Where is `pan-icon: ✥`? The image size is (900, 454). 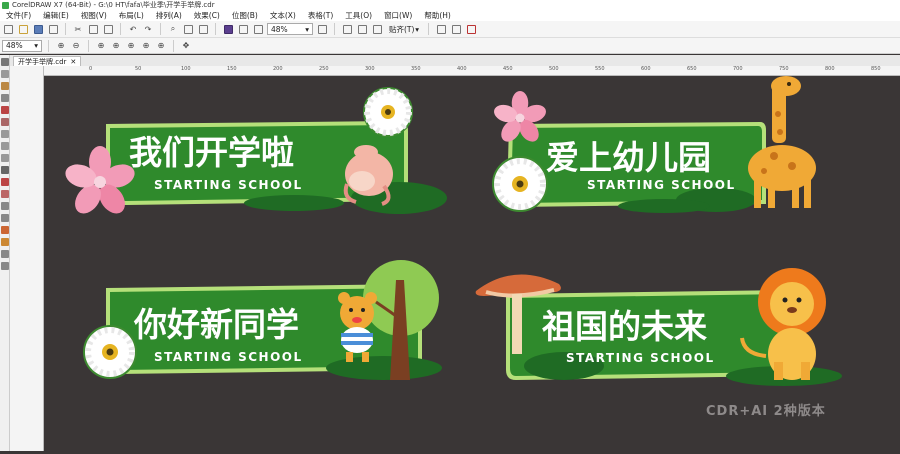 pan-icon: ✥ is located at coordinates (186, 46).